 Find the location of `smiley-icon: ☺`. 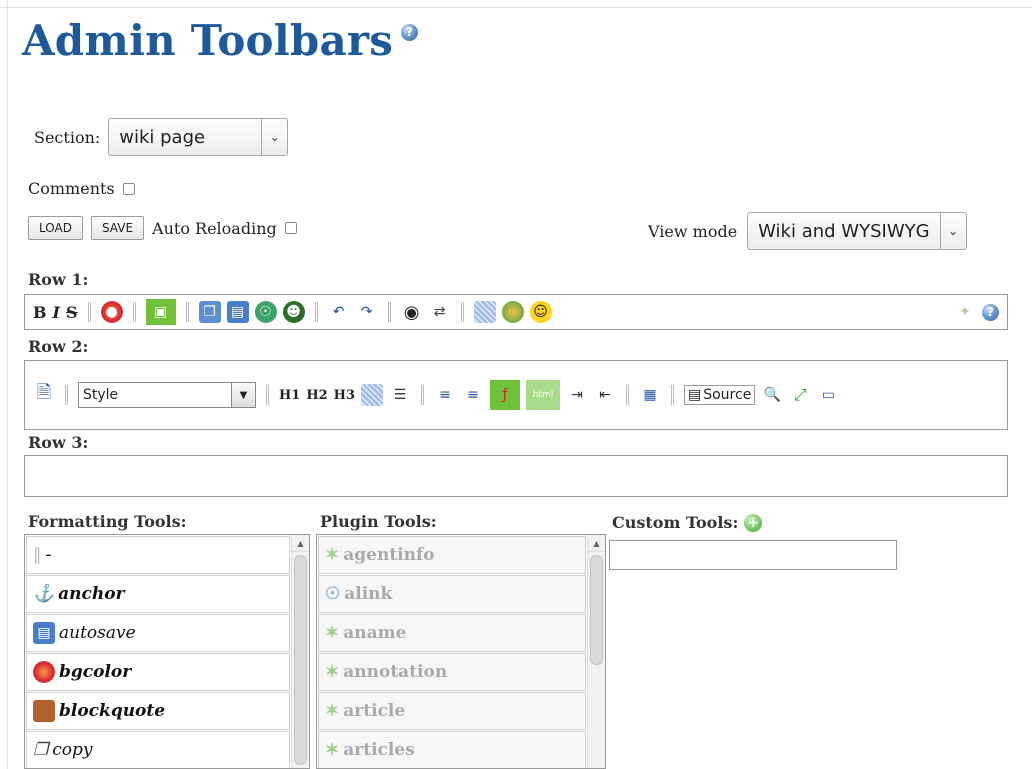

smiley-icon: ☺ is located at coordinates (540, 312).